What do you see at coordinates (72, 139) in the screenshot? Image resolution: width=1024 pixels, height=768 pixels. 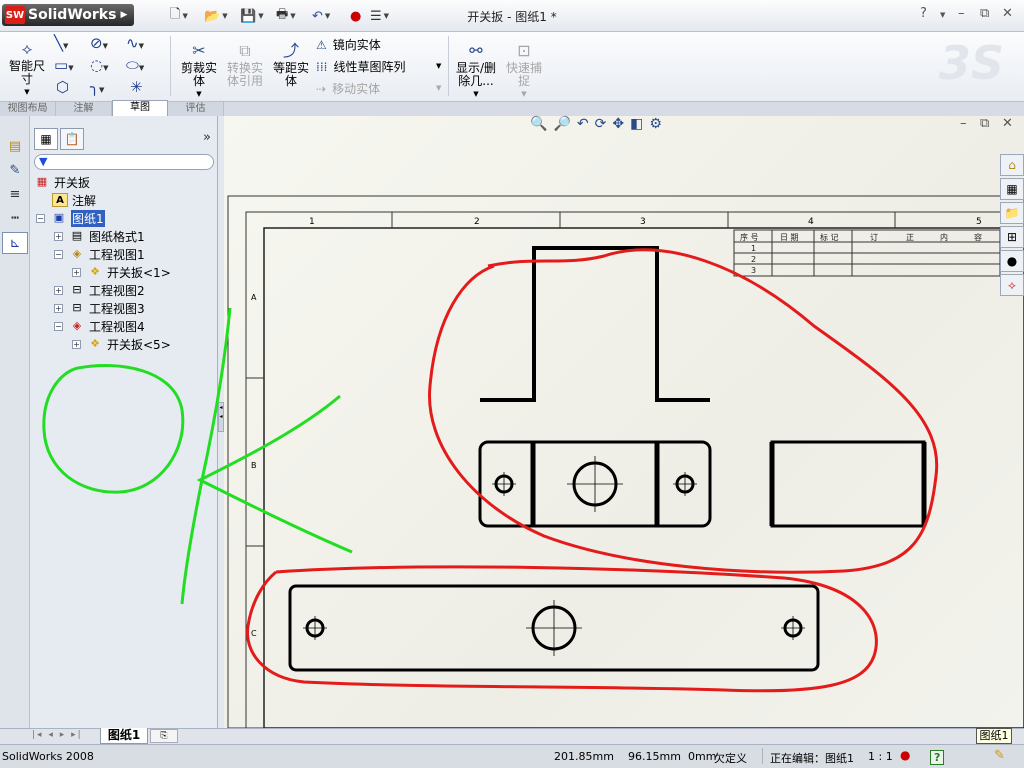 I see `property-manager-tab: 📋` at bounding box center [72, 139].